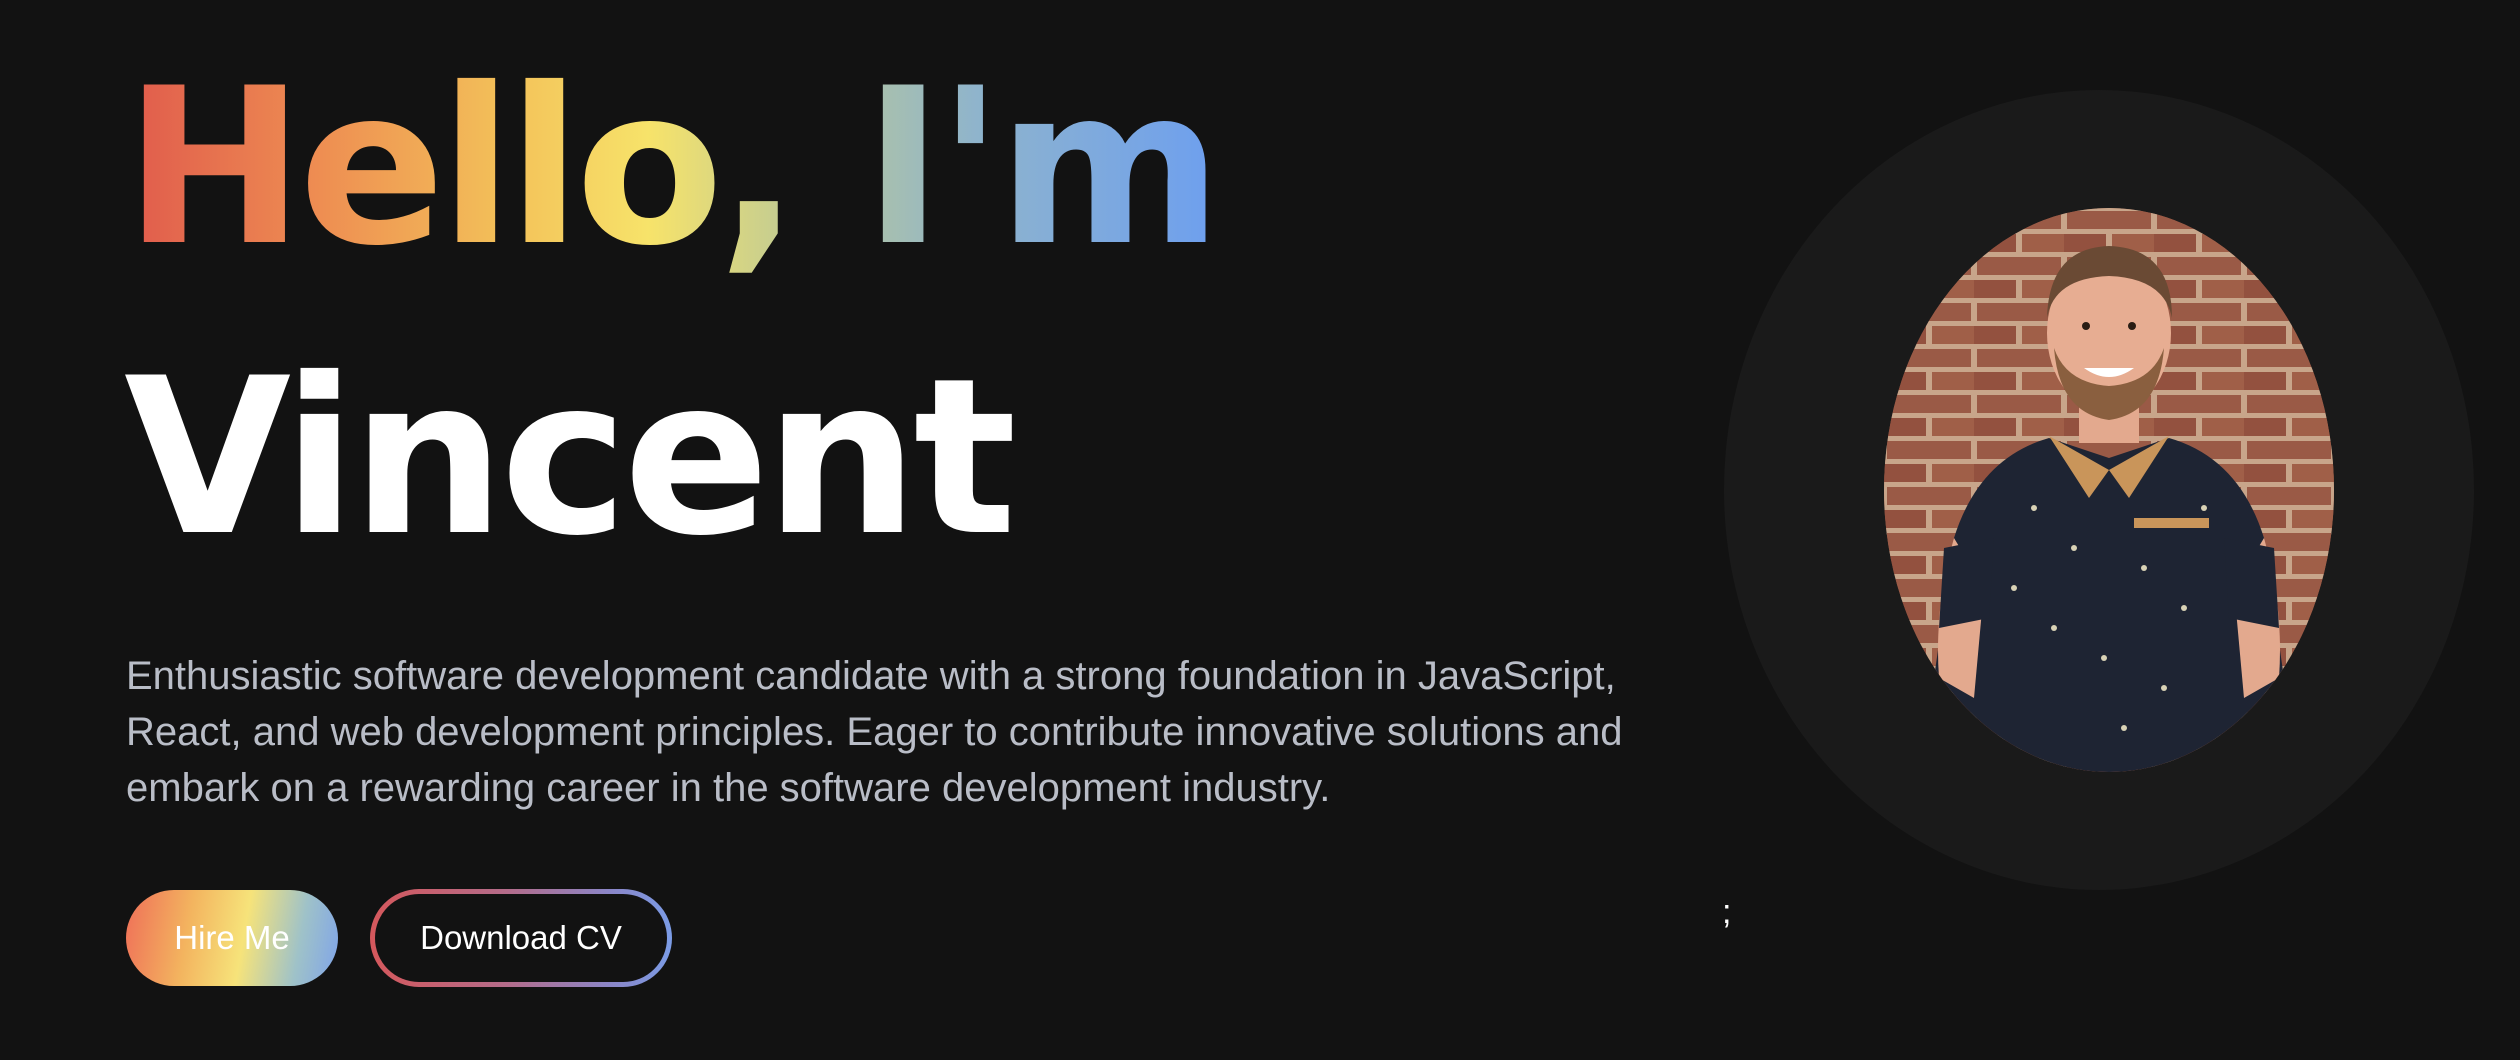 The width and height of the screenshot is (2520, 1060). What do you see at coordinates (570, 457) in the screenshot?
I see `name-heading: Vincent` at bounding box center [570, 457].